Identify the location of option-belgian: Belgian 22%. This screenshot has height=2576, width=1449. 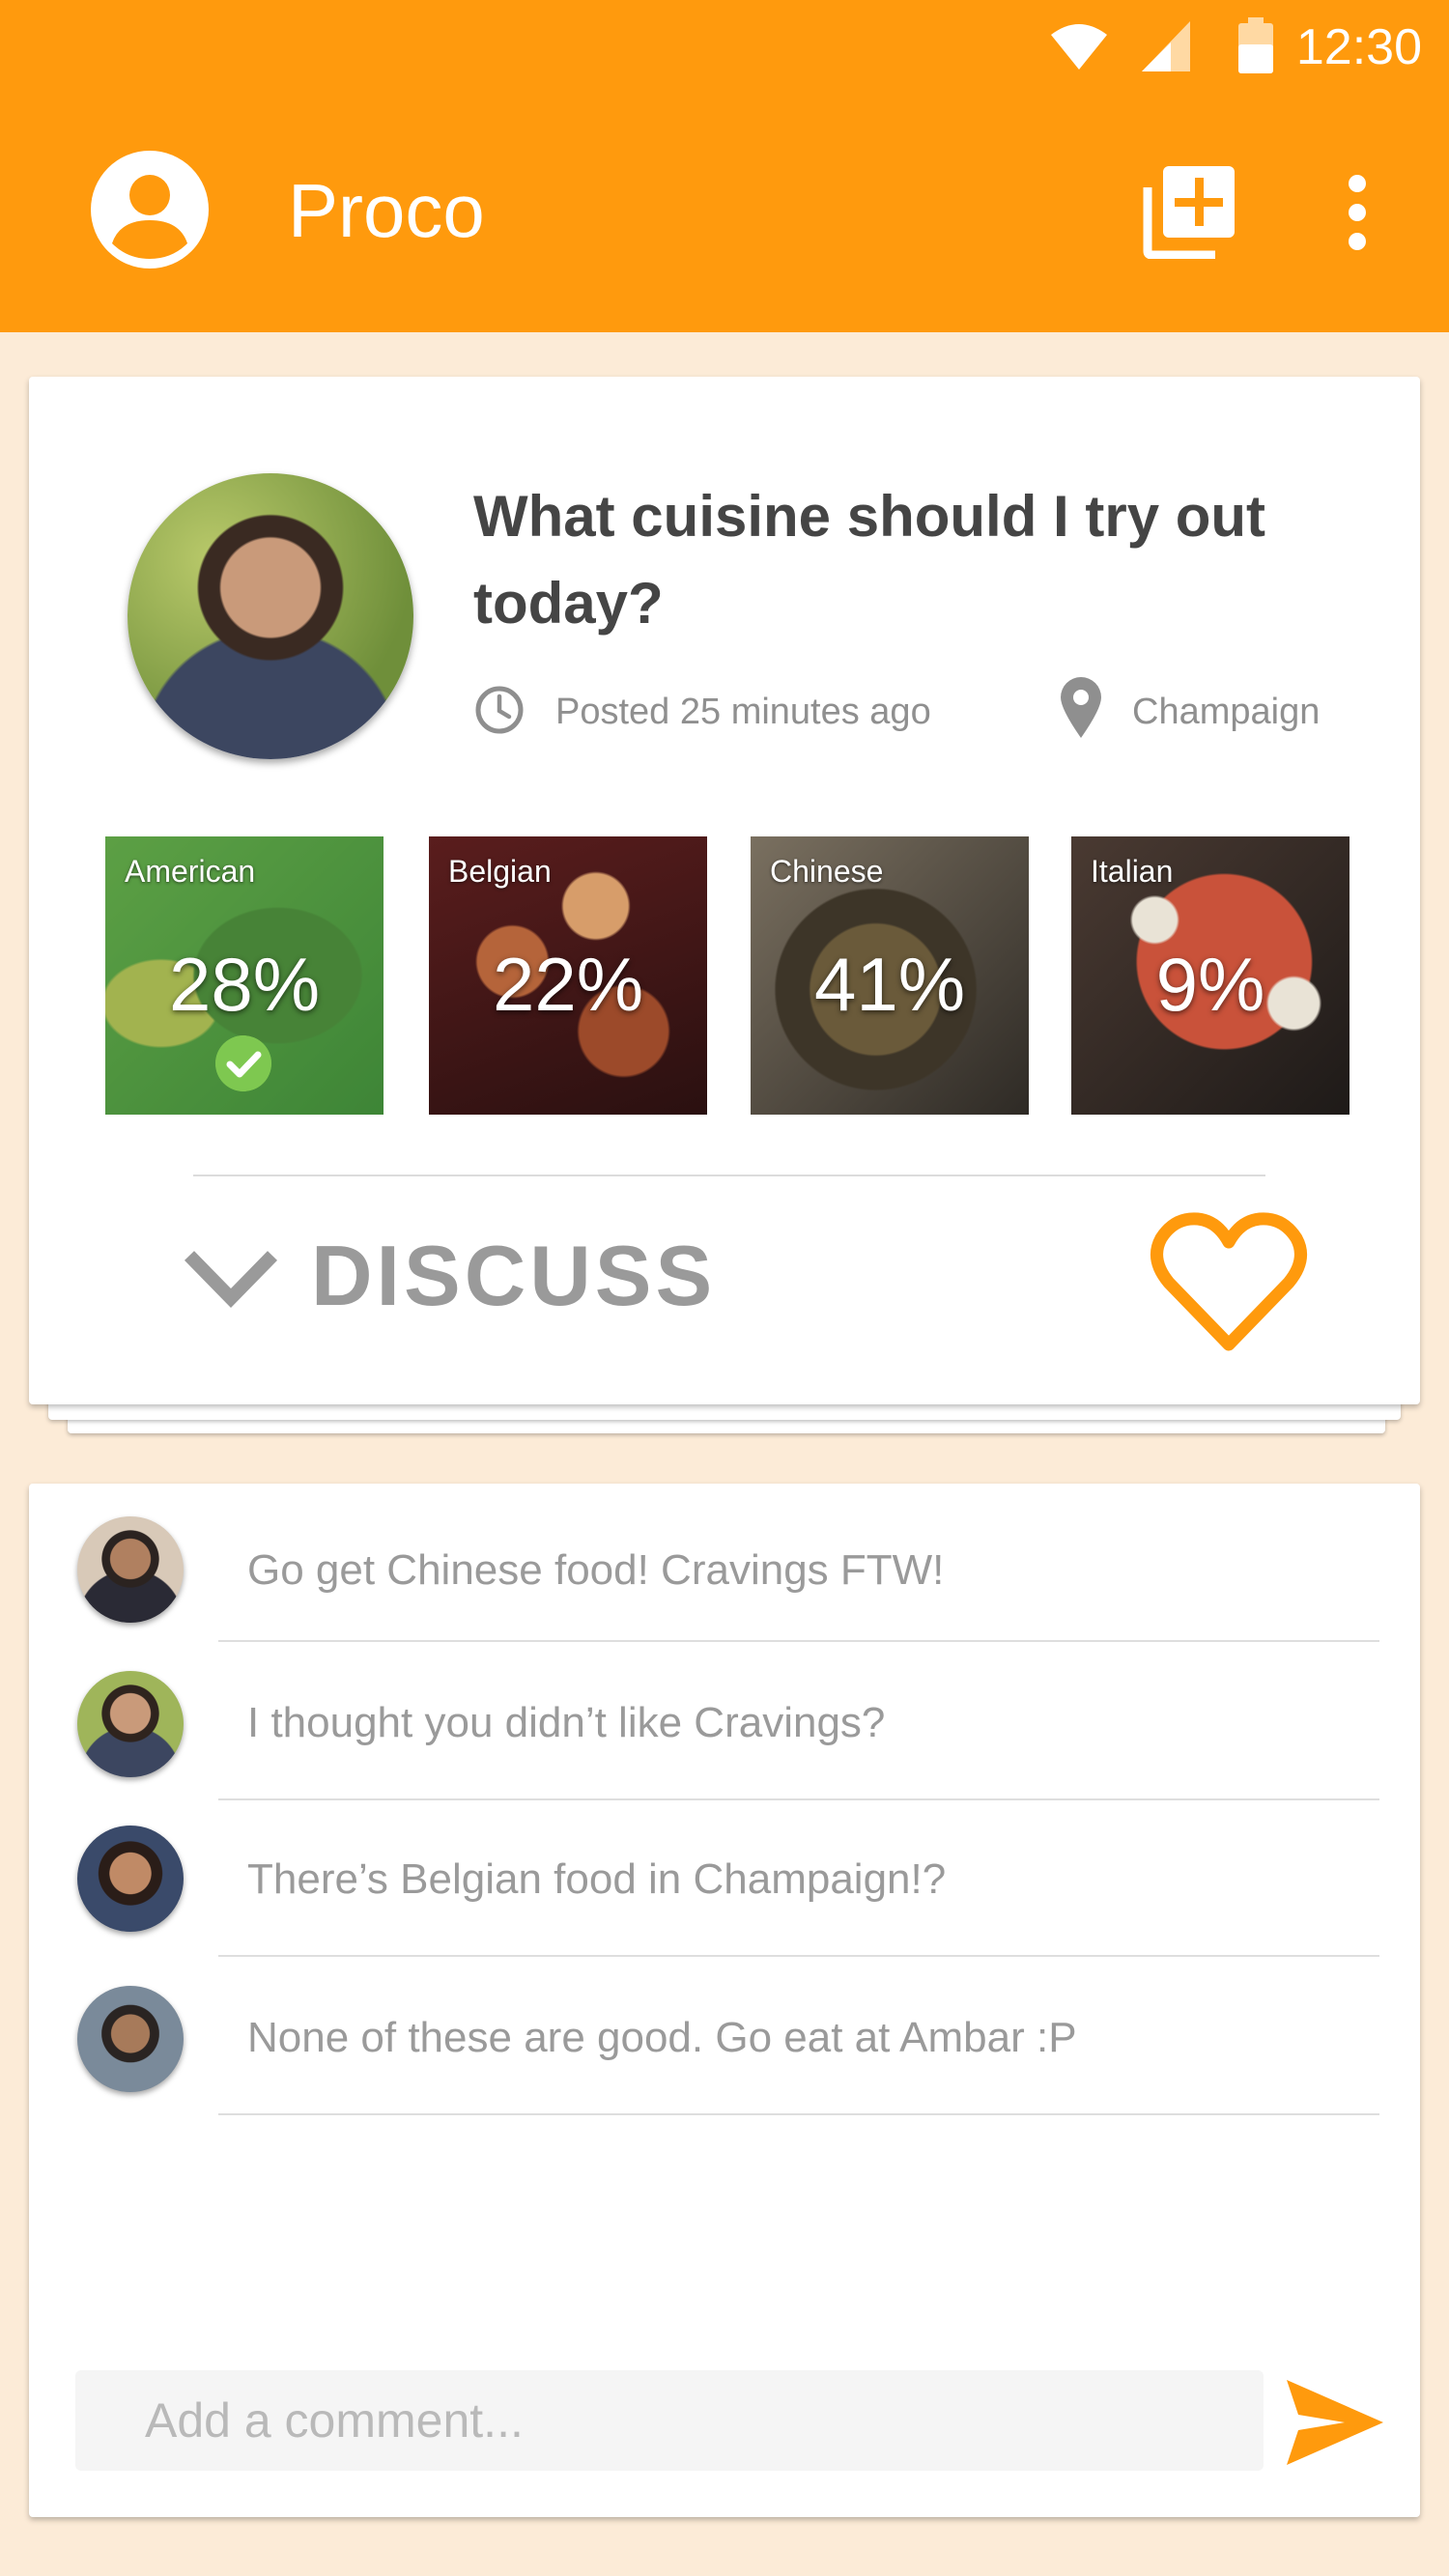
(568, 975).